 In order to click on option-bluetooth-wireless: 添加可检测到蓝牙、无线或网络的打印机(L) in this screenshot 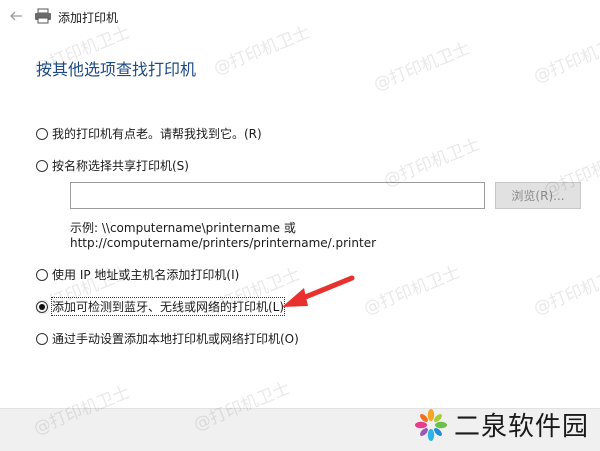, I will do `click(161, 306)`.